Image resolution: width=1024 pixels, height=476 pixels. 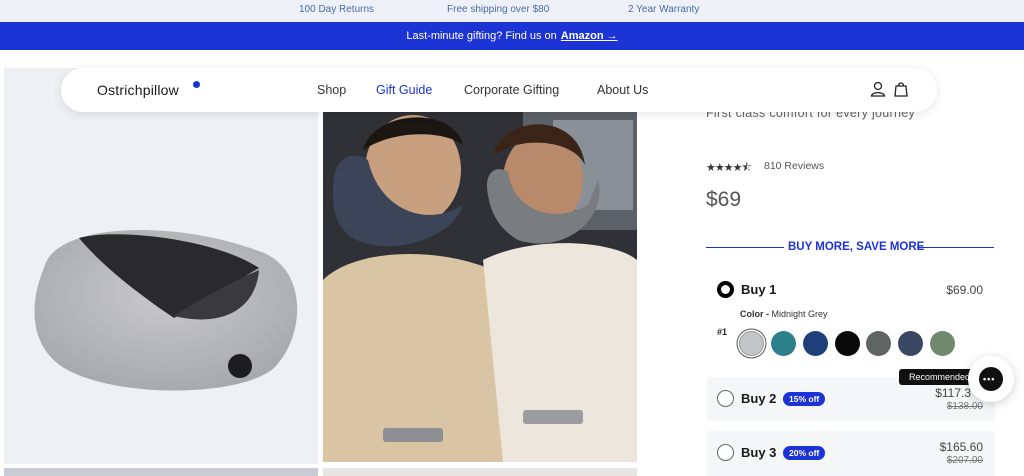 I want to click on swatch-slate-blue, so click(x=910, y=343).